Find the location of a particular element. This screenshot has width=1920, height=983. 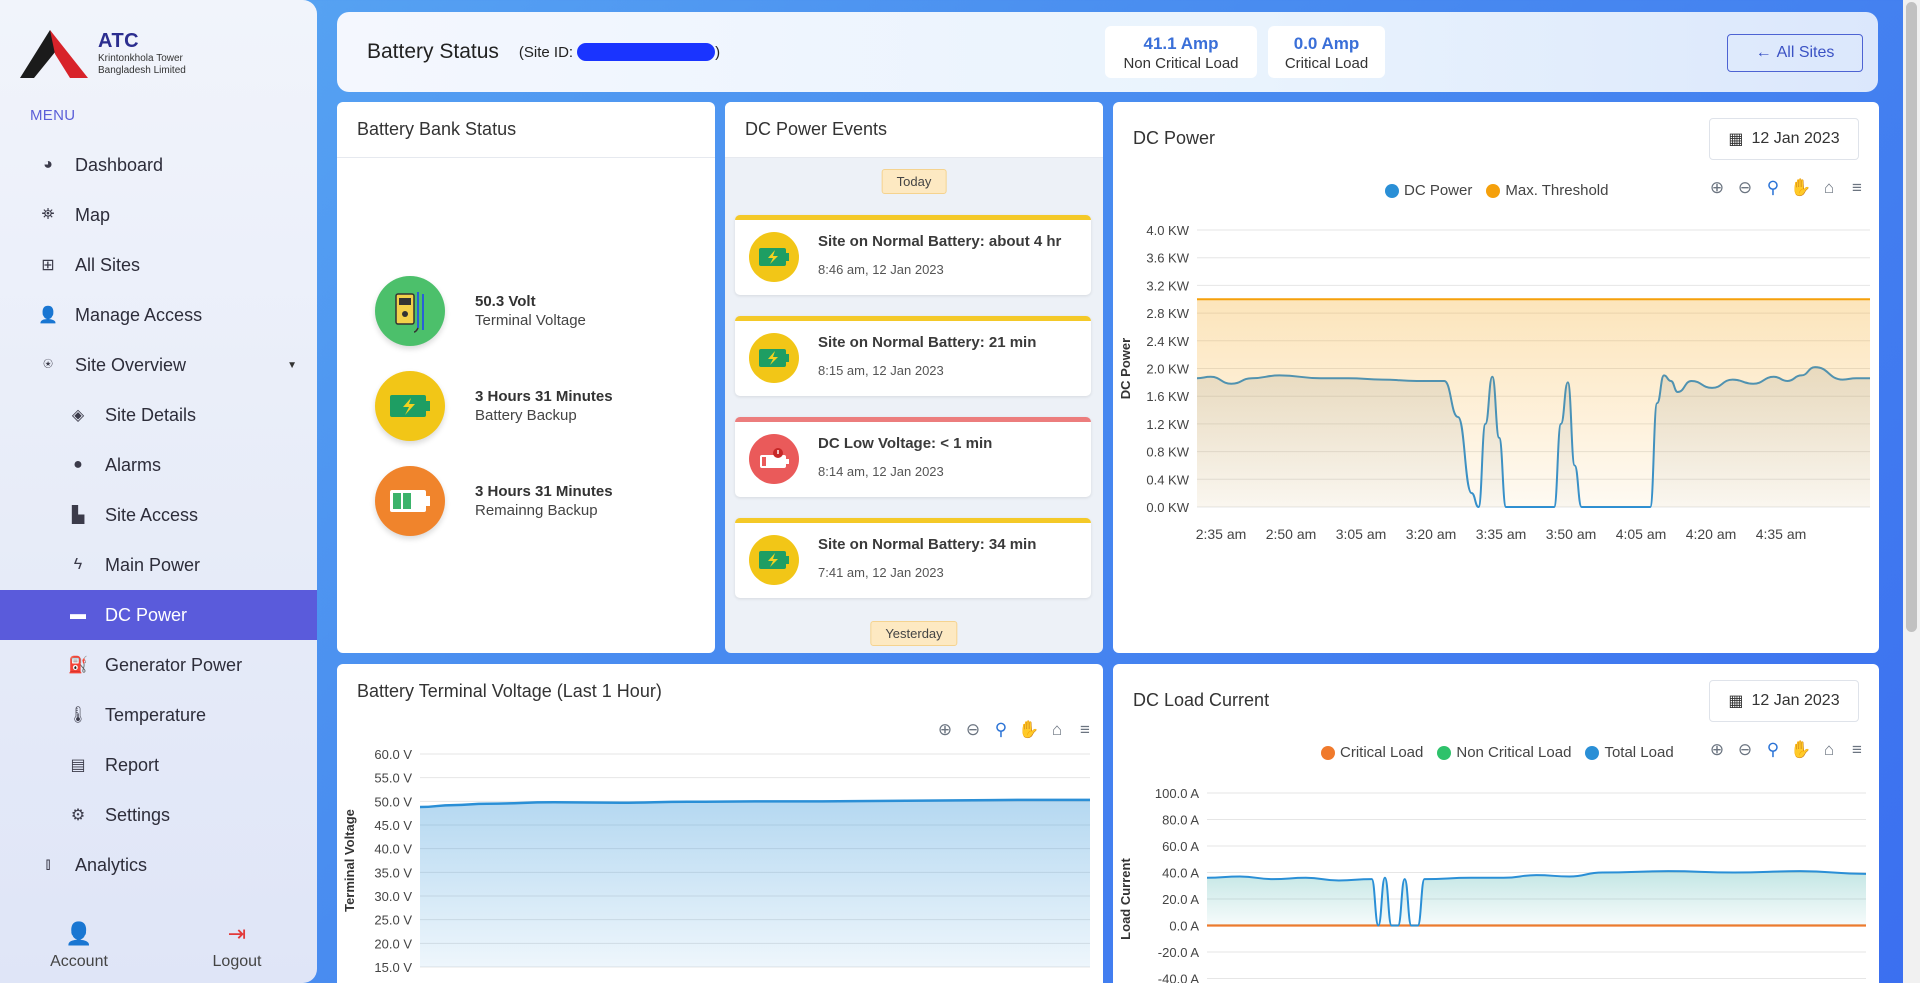

y-axis-label: Terminal Voltage is located at coordinates (349, 860).